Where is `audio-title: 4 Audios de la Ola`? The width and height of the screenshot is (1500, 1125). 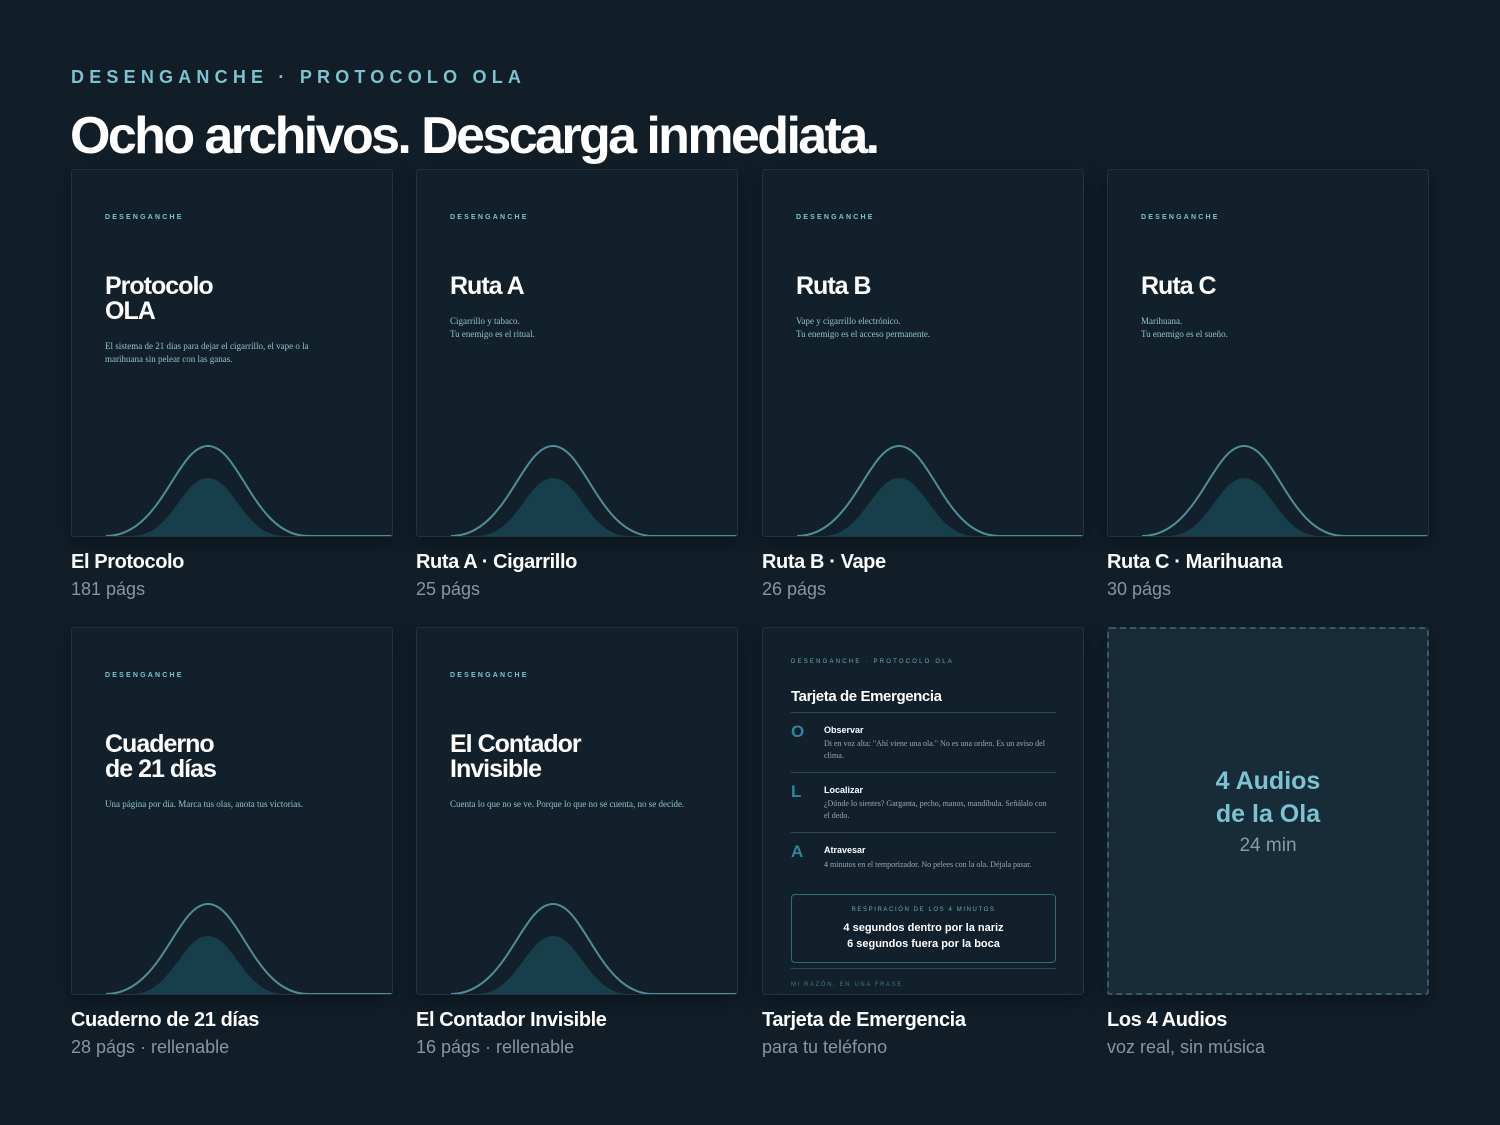
audio-title: 4 Audios de la Ola is located at coordinates (1268, 797).